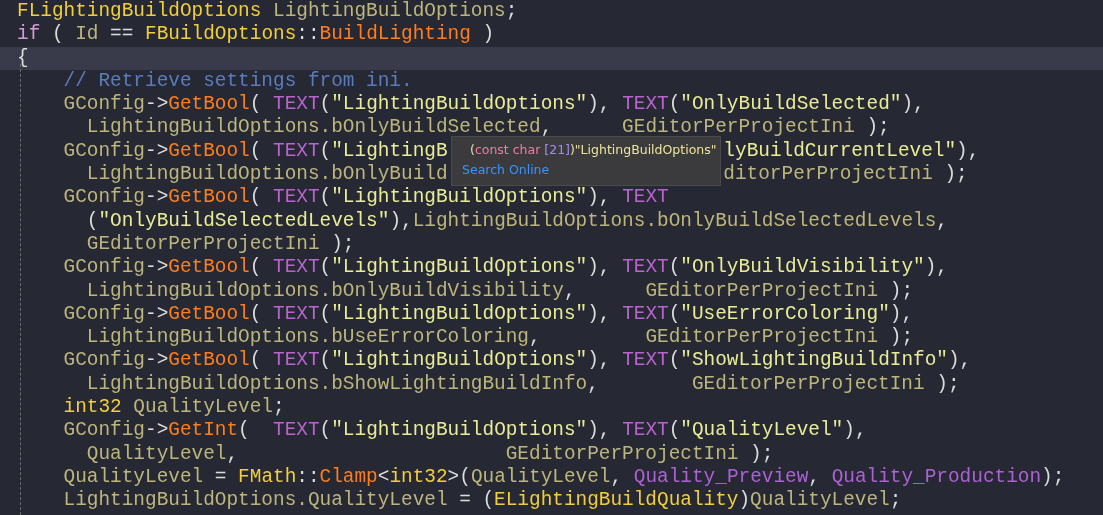  What do you see at coordinates (564, 477) in the screenshot?
I see `code-line: QualityLevel = FMath::Clamp<int32>(QualityLevel, Quality_Preview, Quality_Production);` at bounding box center [564, 477].